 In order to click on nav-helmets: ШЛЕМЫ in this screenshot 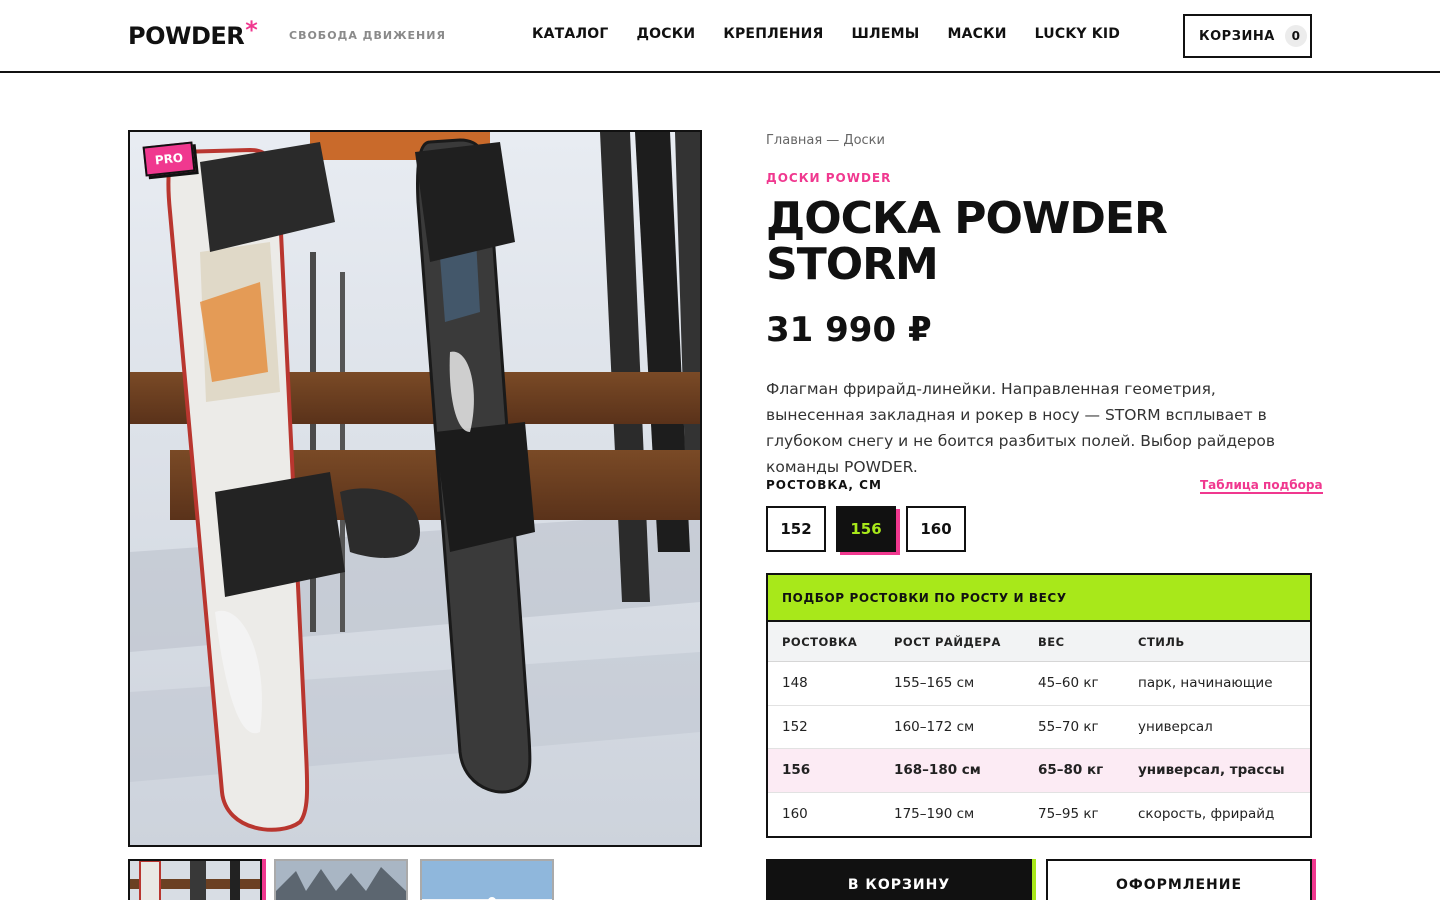, I will do `click(886, 34)`.